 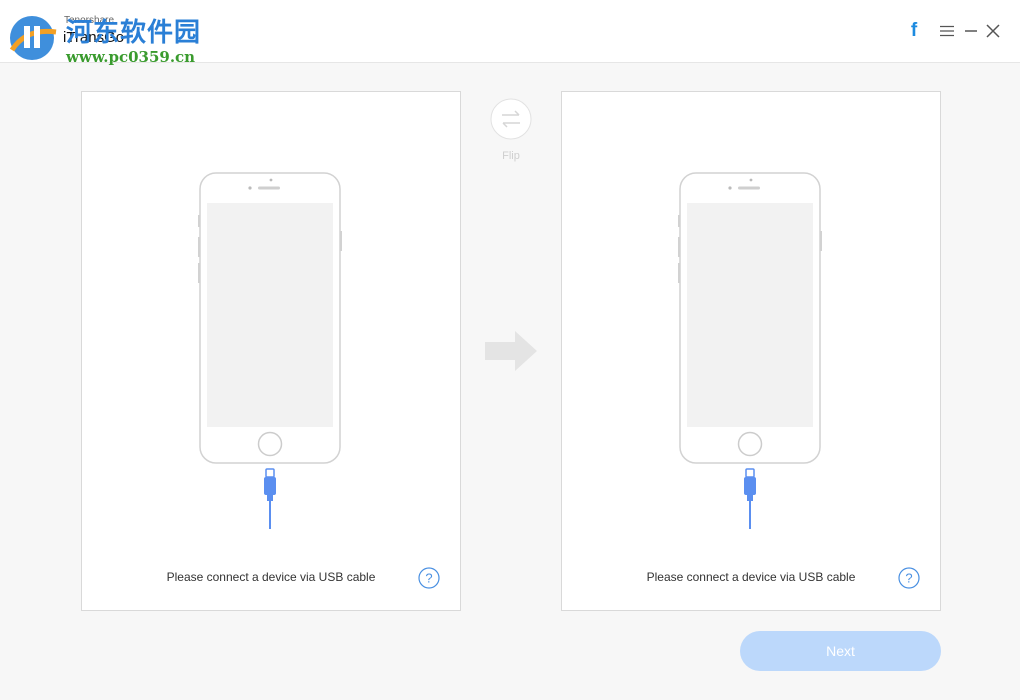 I want to click on menu-icon, so click(x=947, y=31).